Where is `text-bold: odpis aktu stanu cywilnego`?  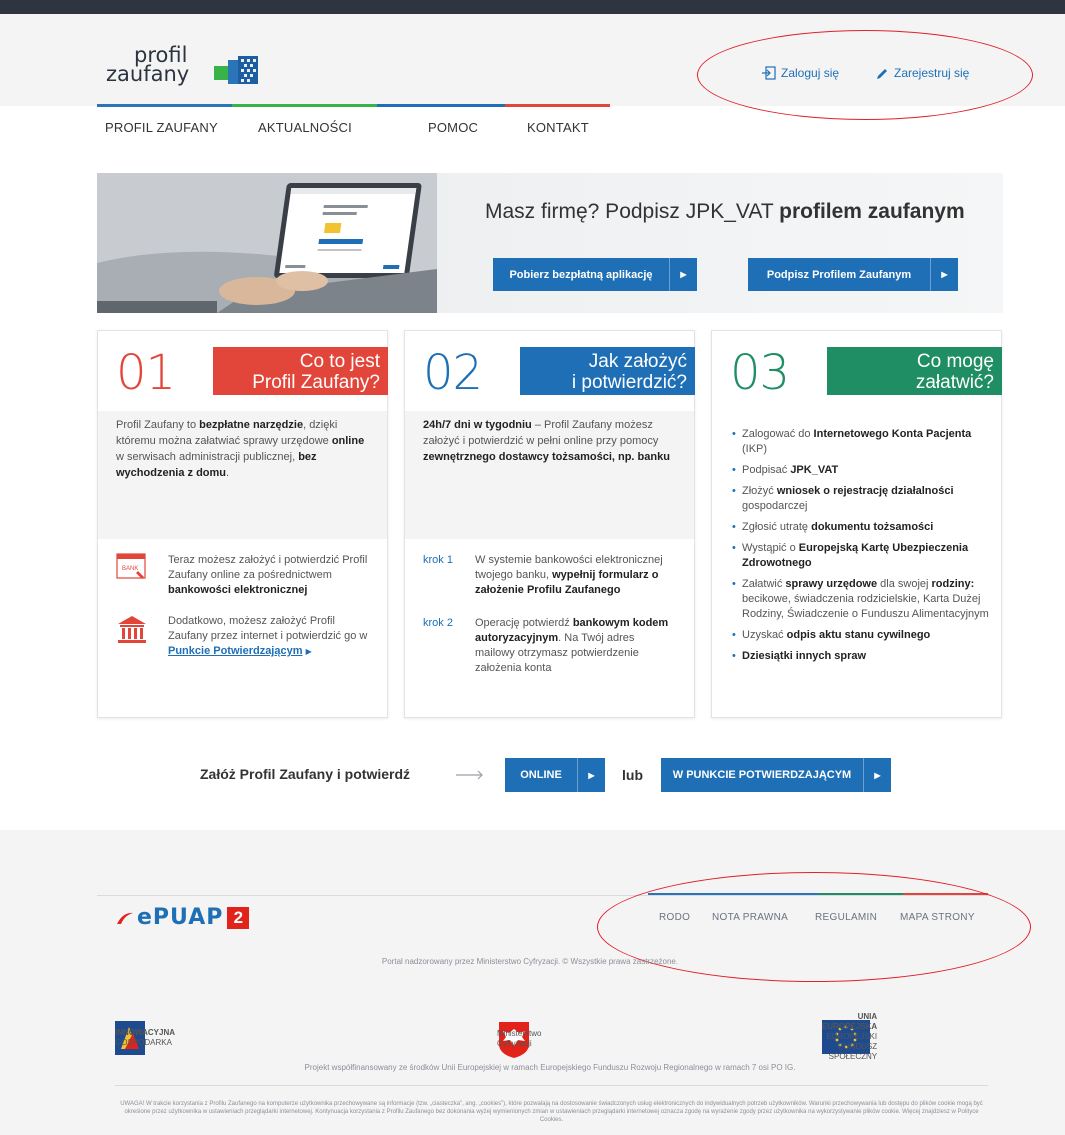 text-bold: odpis aktu stanu cywilnego is located at coordinates (858, 635).